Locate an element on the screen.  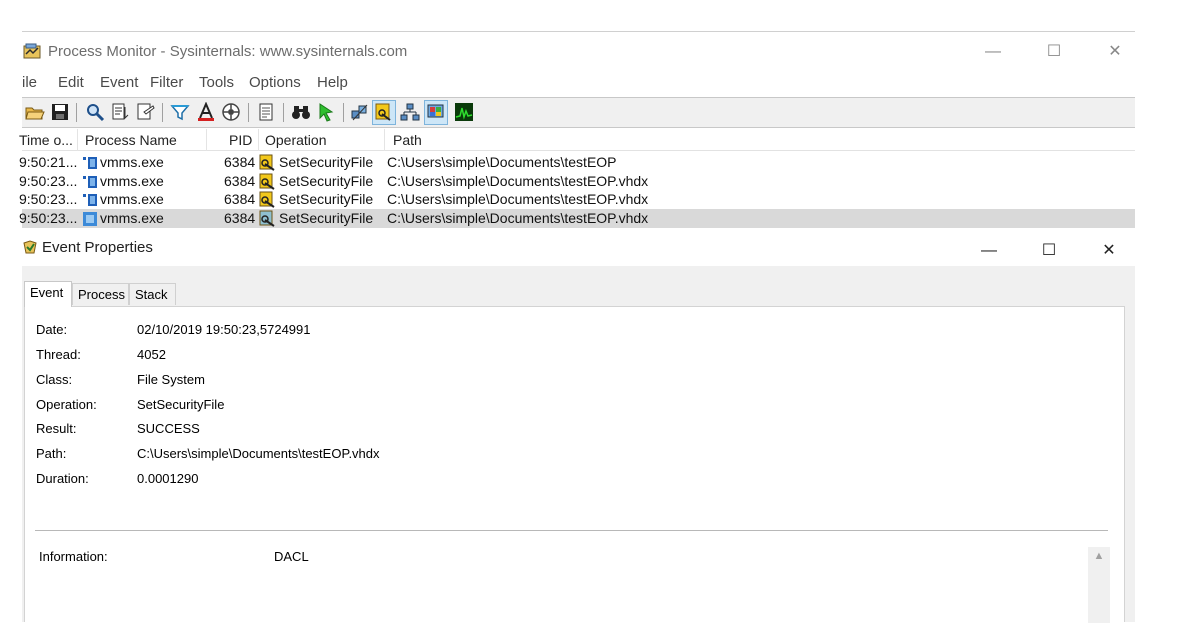
menu-event: Event is located at coordinates (119, 82).